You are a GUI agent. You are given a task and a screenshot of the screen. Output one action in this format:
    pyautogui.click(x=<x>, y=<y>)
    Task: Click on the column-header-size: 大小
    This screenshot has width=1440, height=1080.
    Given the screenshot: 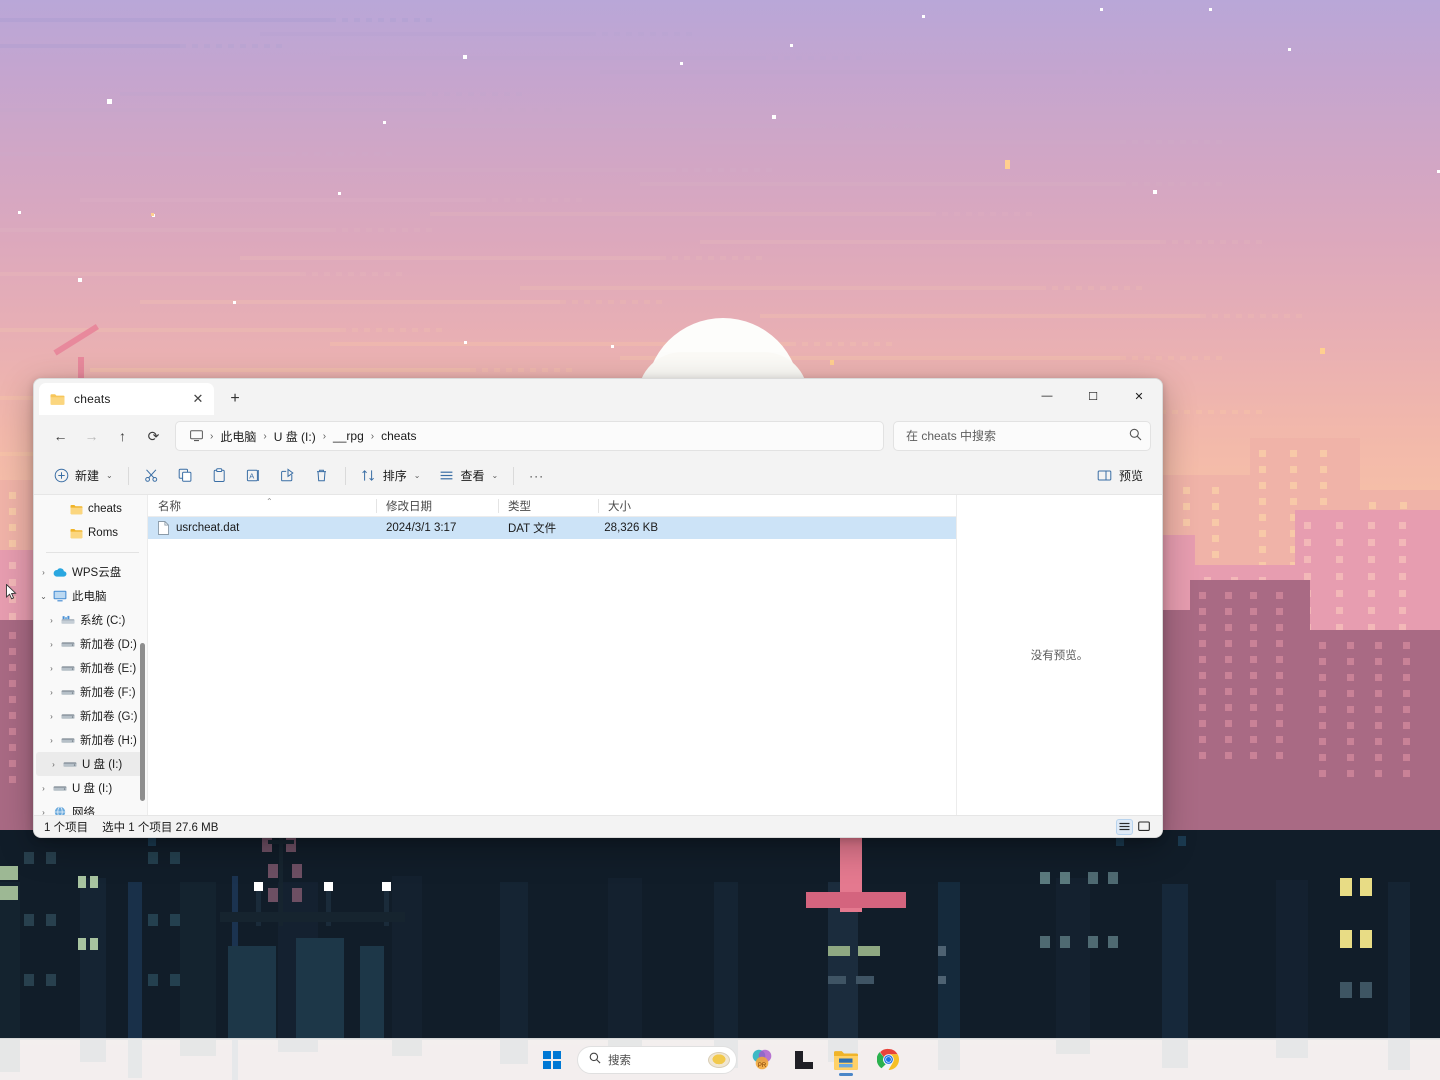 What is the action you would take?
    pyautogui.click(x=634, y=506)
    